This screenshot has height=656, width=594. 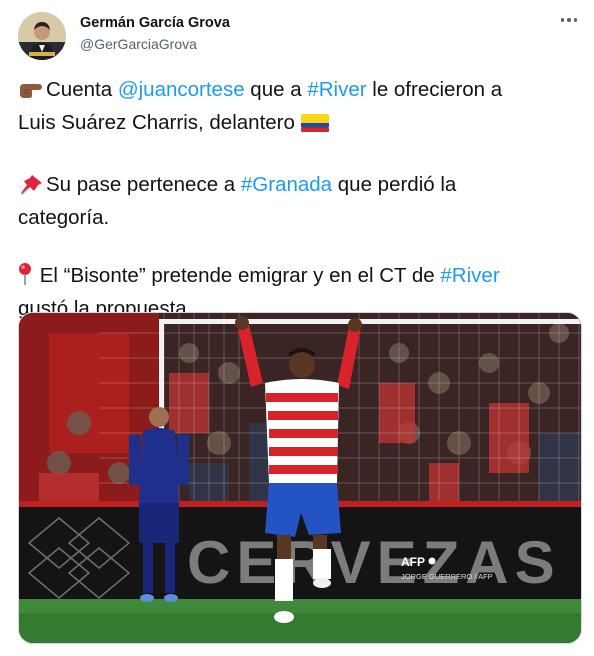 What do you see at coordinates (276, 89) in the screenshot?
I see `tweet-line-1-mid: que a` at bounding box center [276, 89].